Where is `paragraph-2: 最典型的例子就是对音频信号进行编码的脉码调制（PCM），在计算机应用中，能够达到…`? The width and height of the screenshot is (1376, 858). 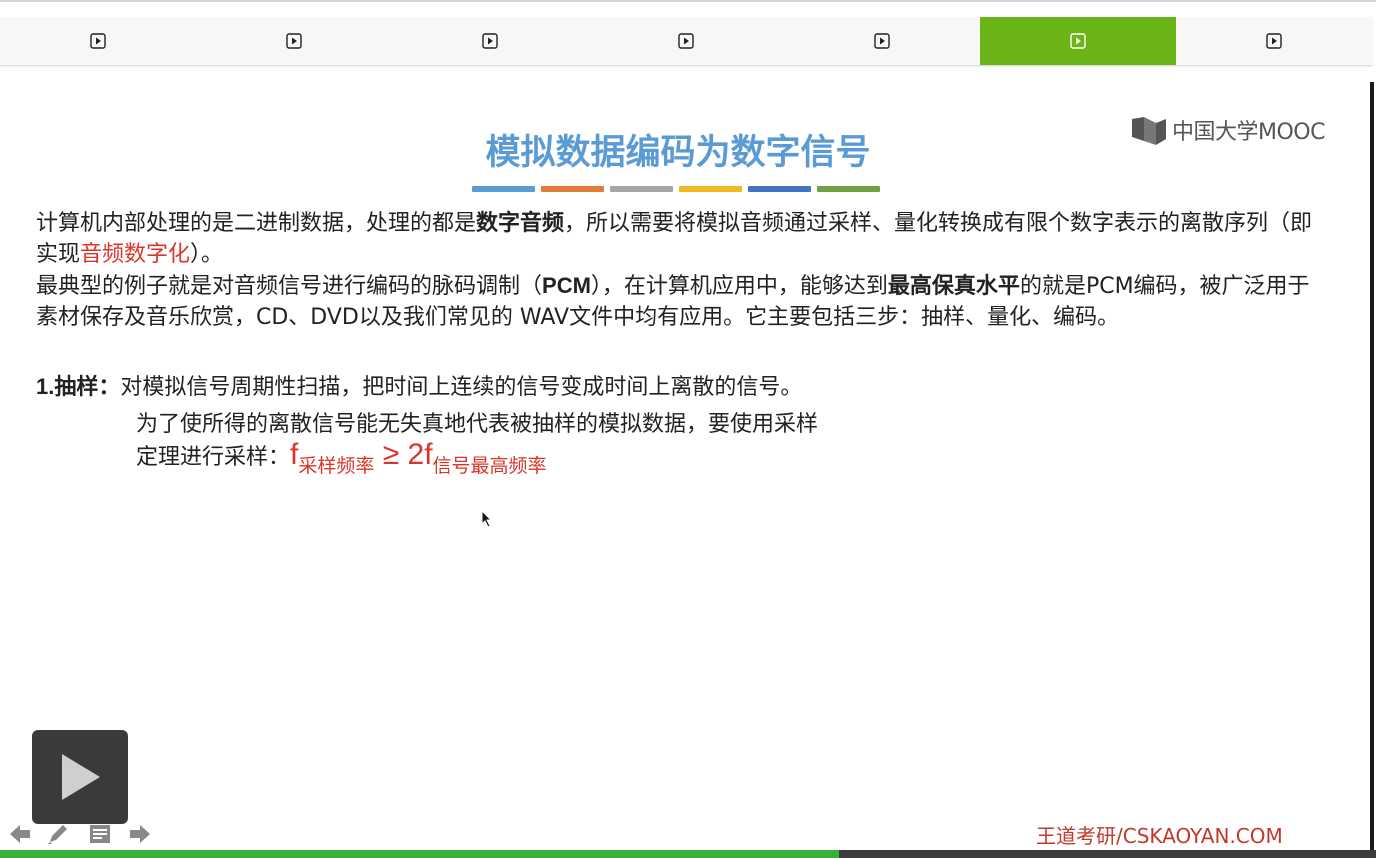 paragraph-2: 最典型的例子就是对音频信号进行编码的脉码调制（PCM），在计算机应用中，能够达到… is located at coordinates (681, 301).